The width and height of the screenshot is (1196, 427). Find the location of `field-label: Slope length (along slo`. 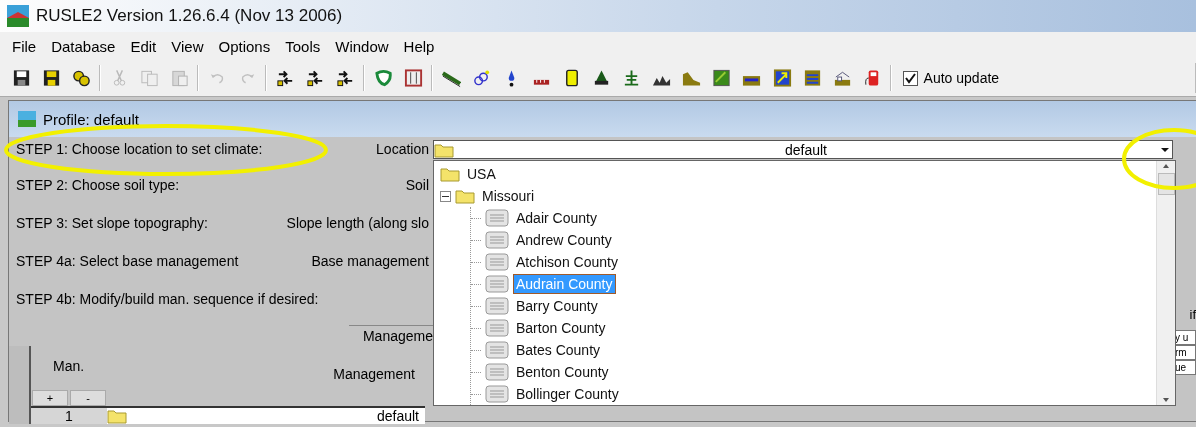

field-label: Slope length (along slo is located at coordinates (357, 223).